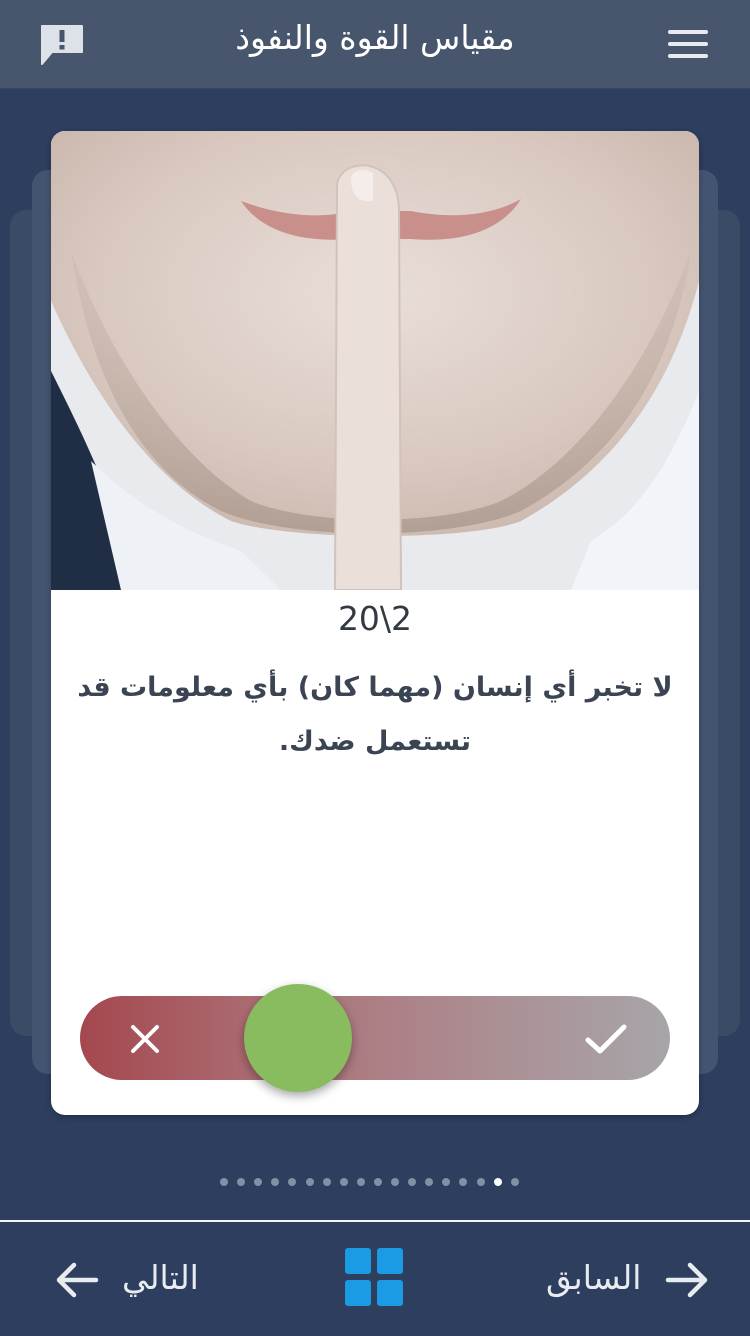  I want to click on previous-button: السابق, so click(625, 1282).